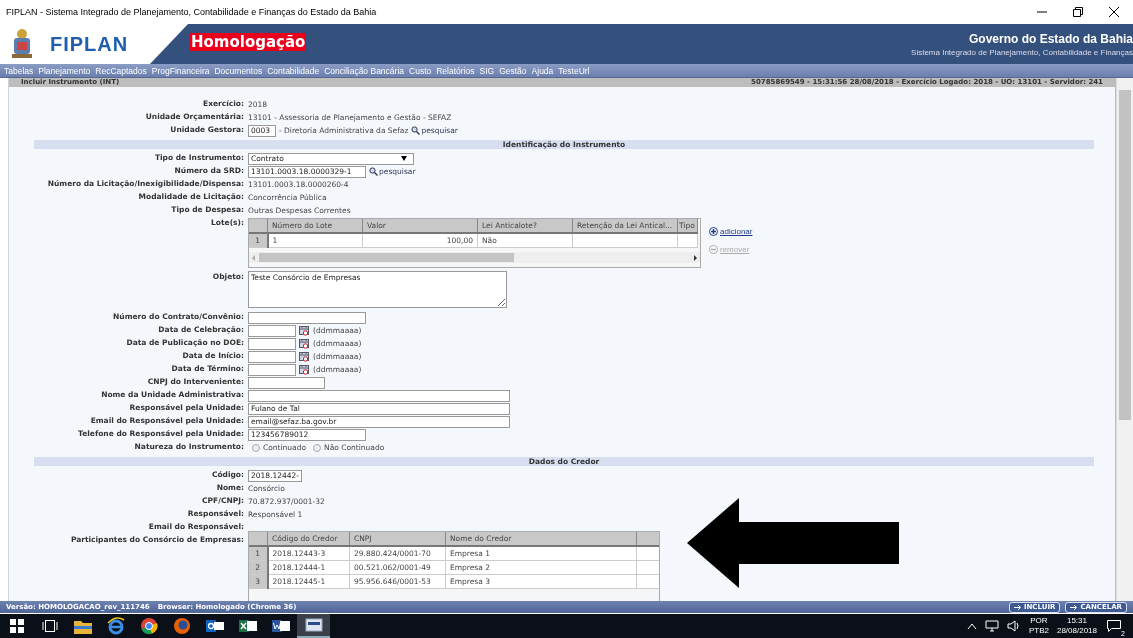  Describe the element at coordinates (313, 626) in the screenshot. I see `app-window-icon` at that location.